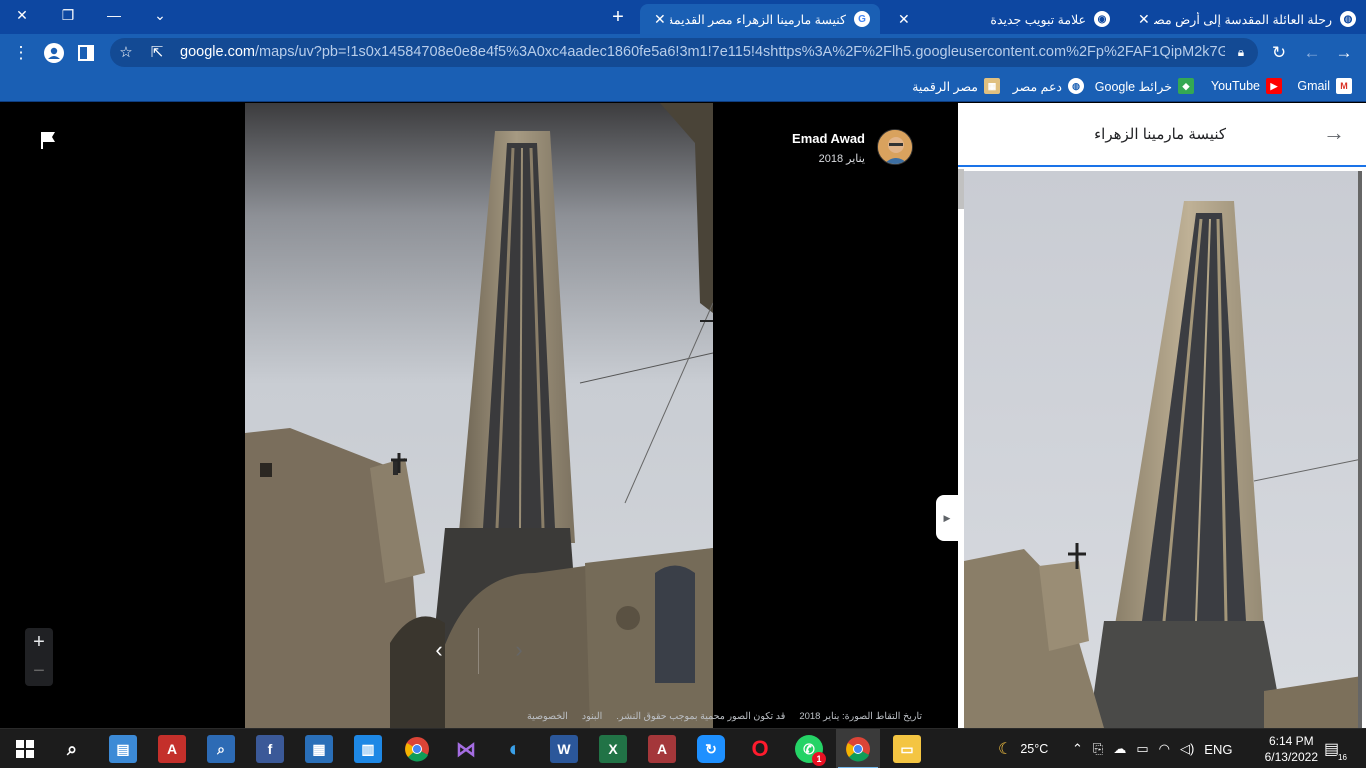 The image size is (1366, 768). I want to click on language-indicator: ENG, so click(1218, 749).